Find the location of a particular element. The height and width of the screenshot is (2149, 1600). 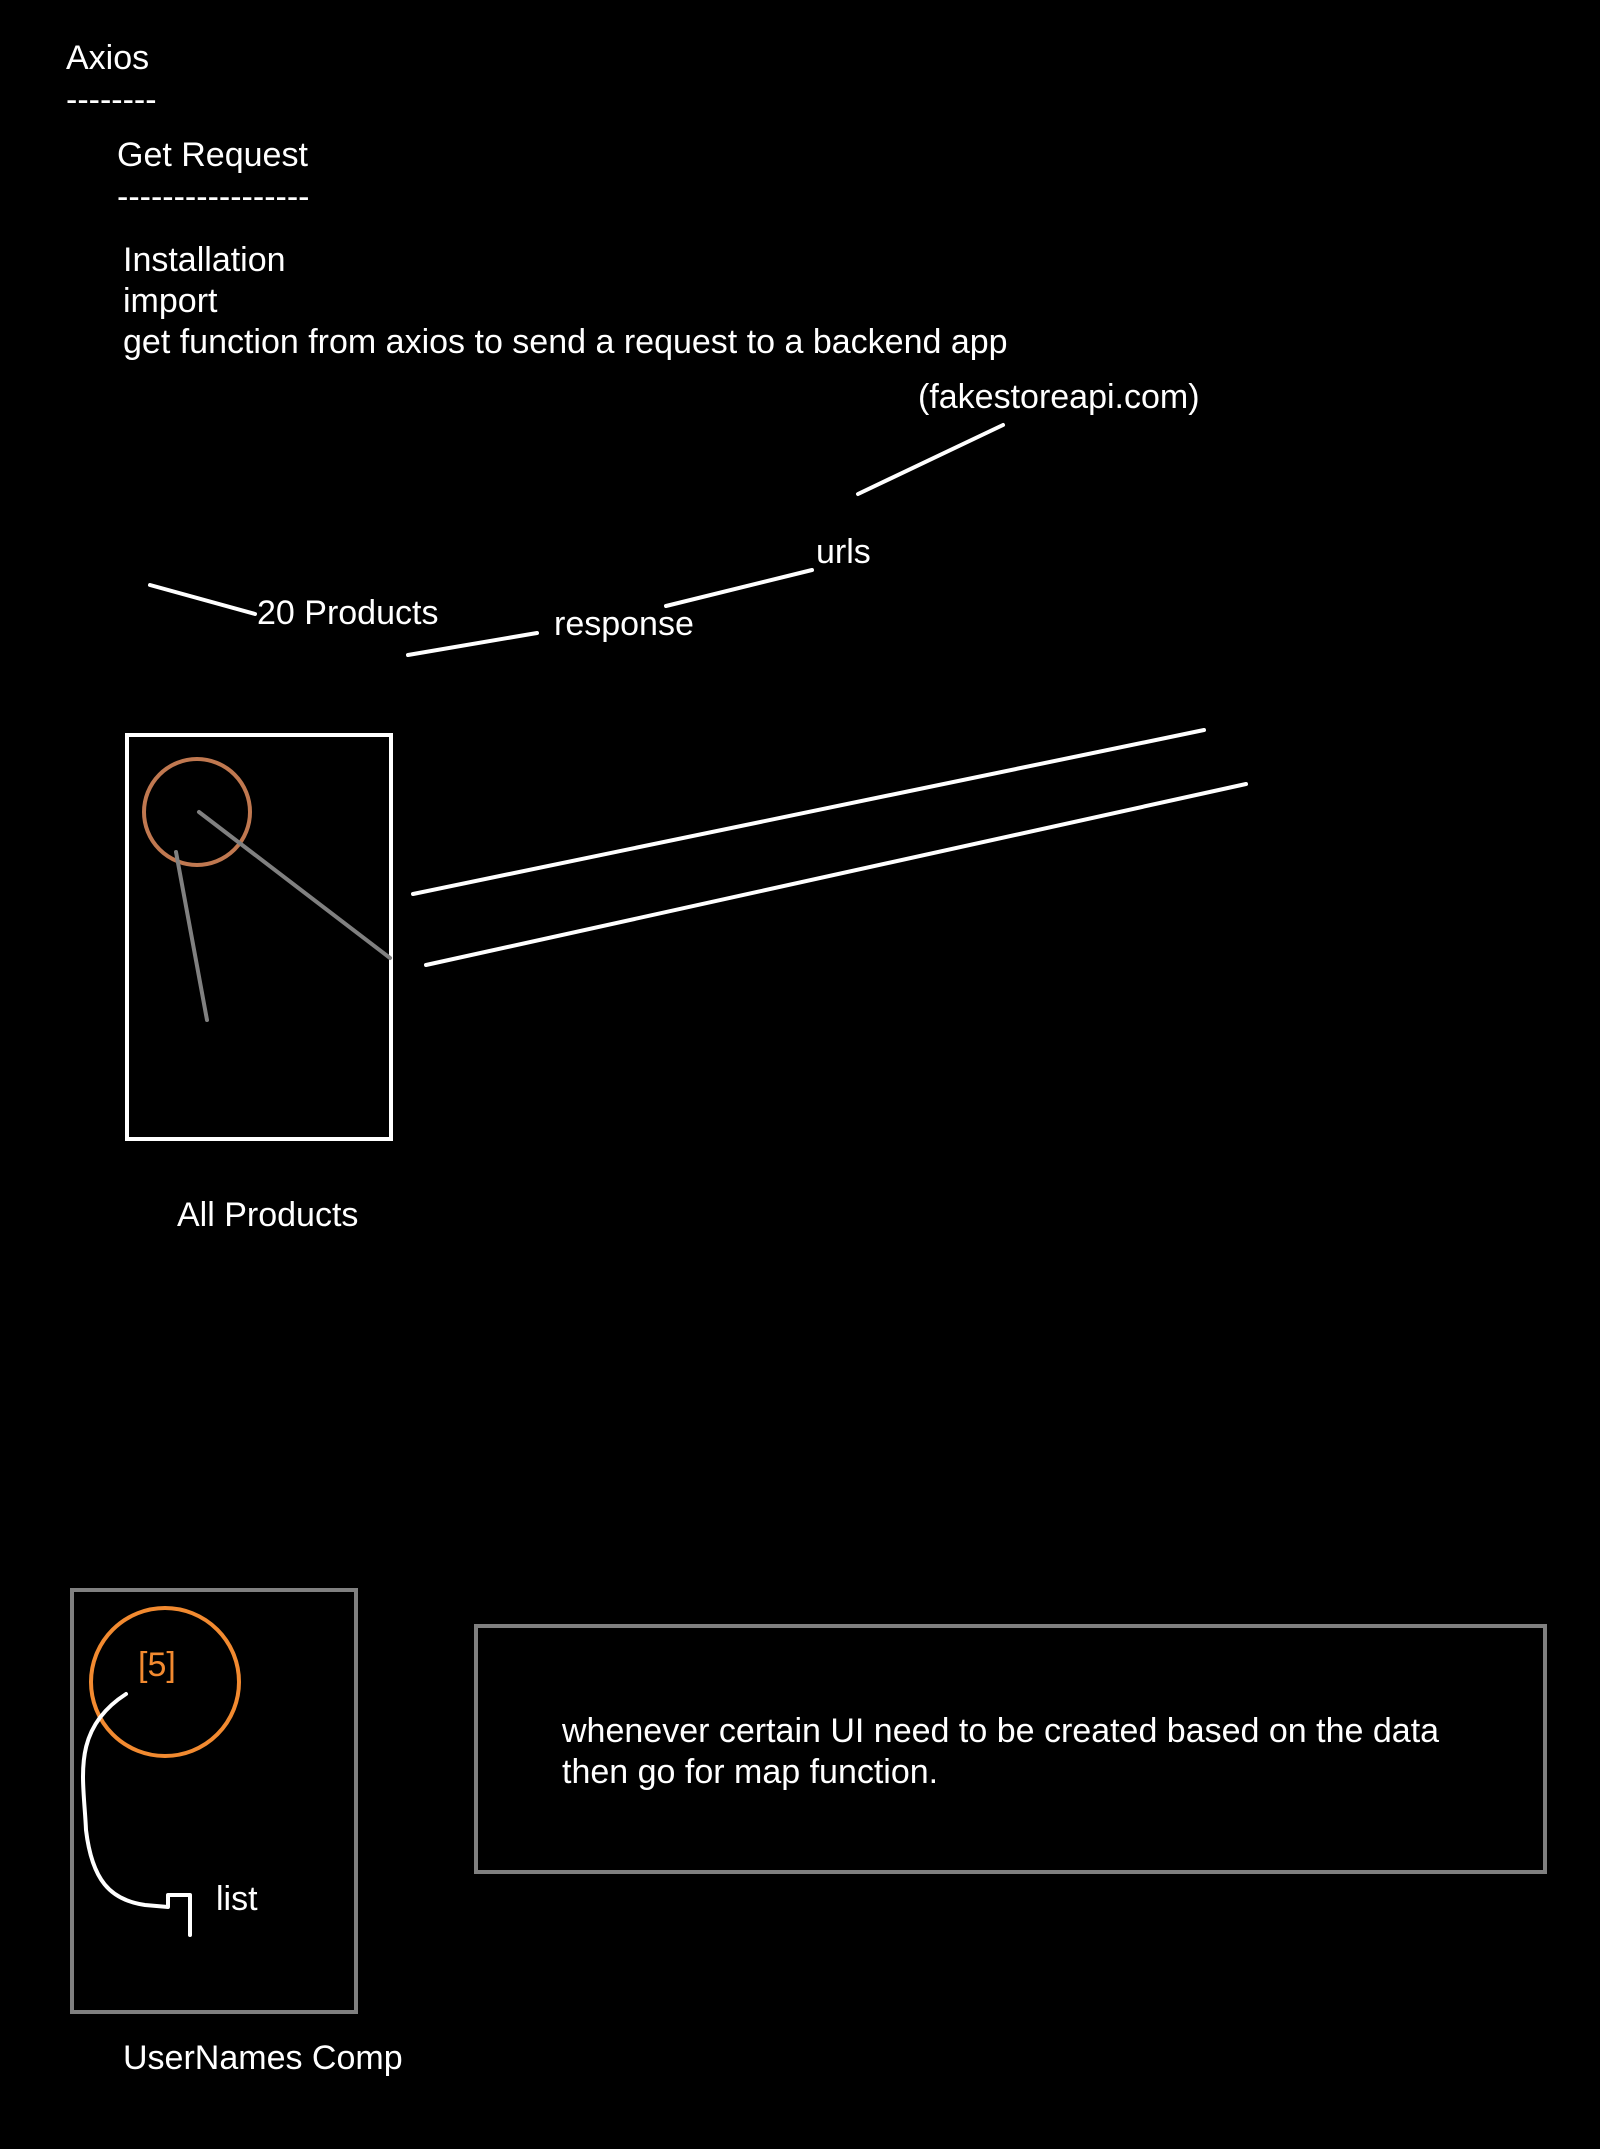

urls-label: urls is located at coordinates (843, 552).